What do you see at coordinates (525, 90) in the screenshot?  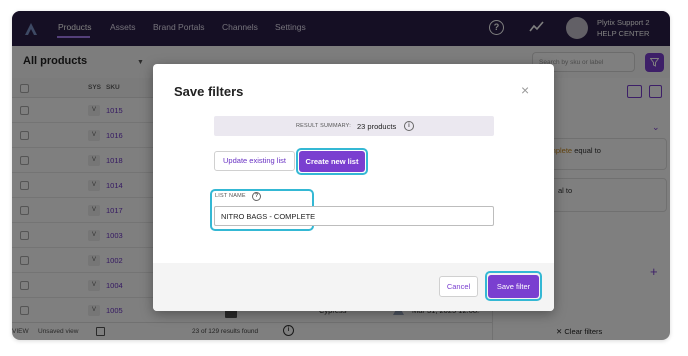 I see `close-icon: ×` at bounding box center [525, 90].